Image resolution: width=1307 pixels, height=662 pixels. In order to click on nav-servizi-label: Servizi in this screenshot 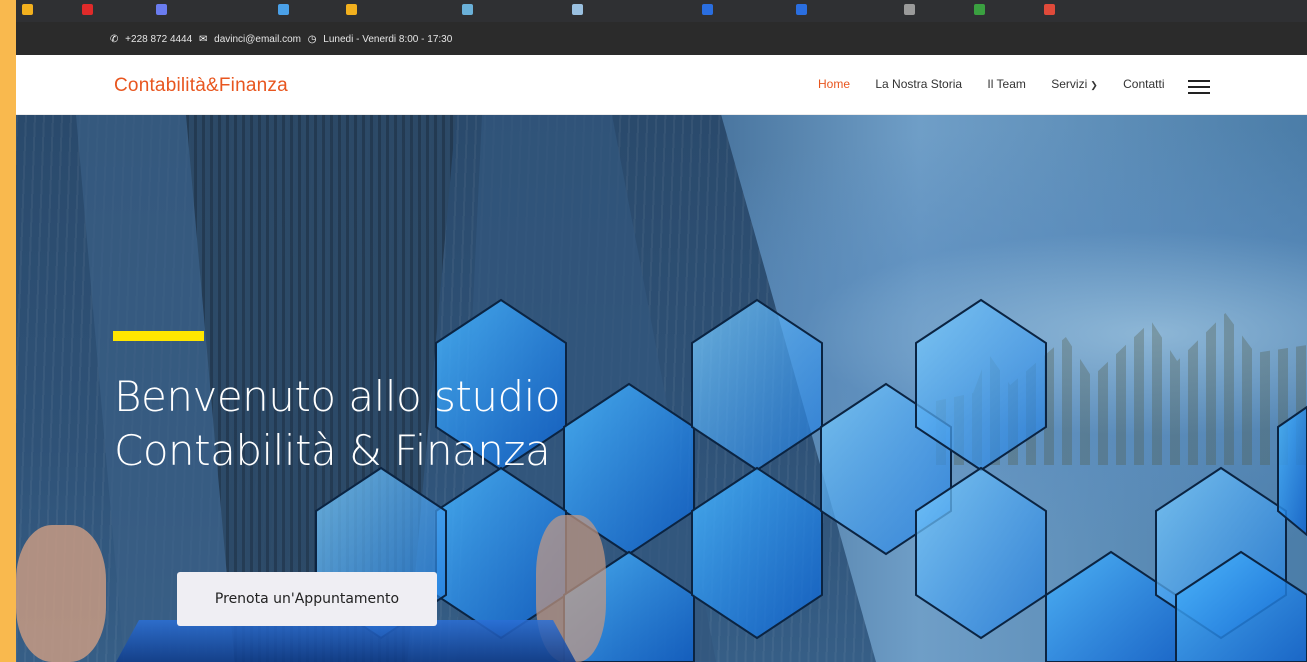, I will do `click(1069, 84)`.